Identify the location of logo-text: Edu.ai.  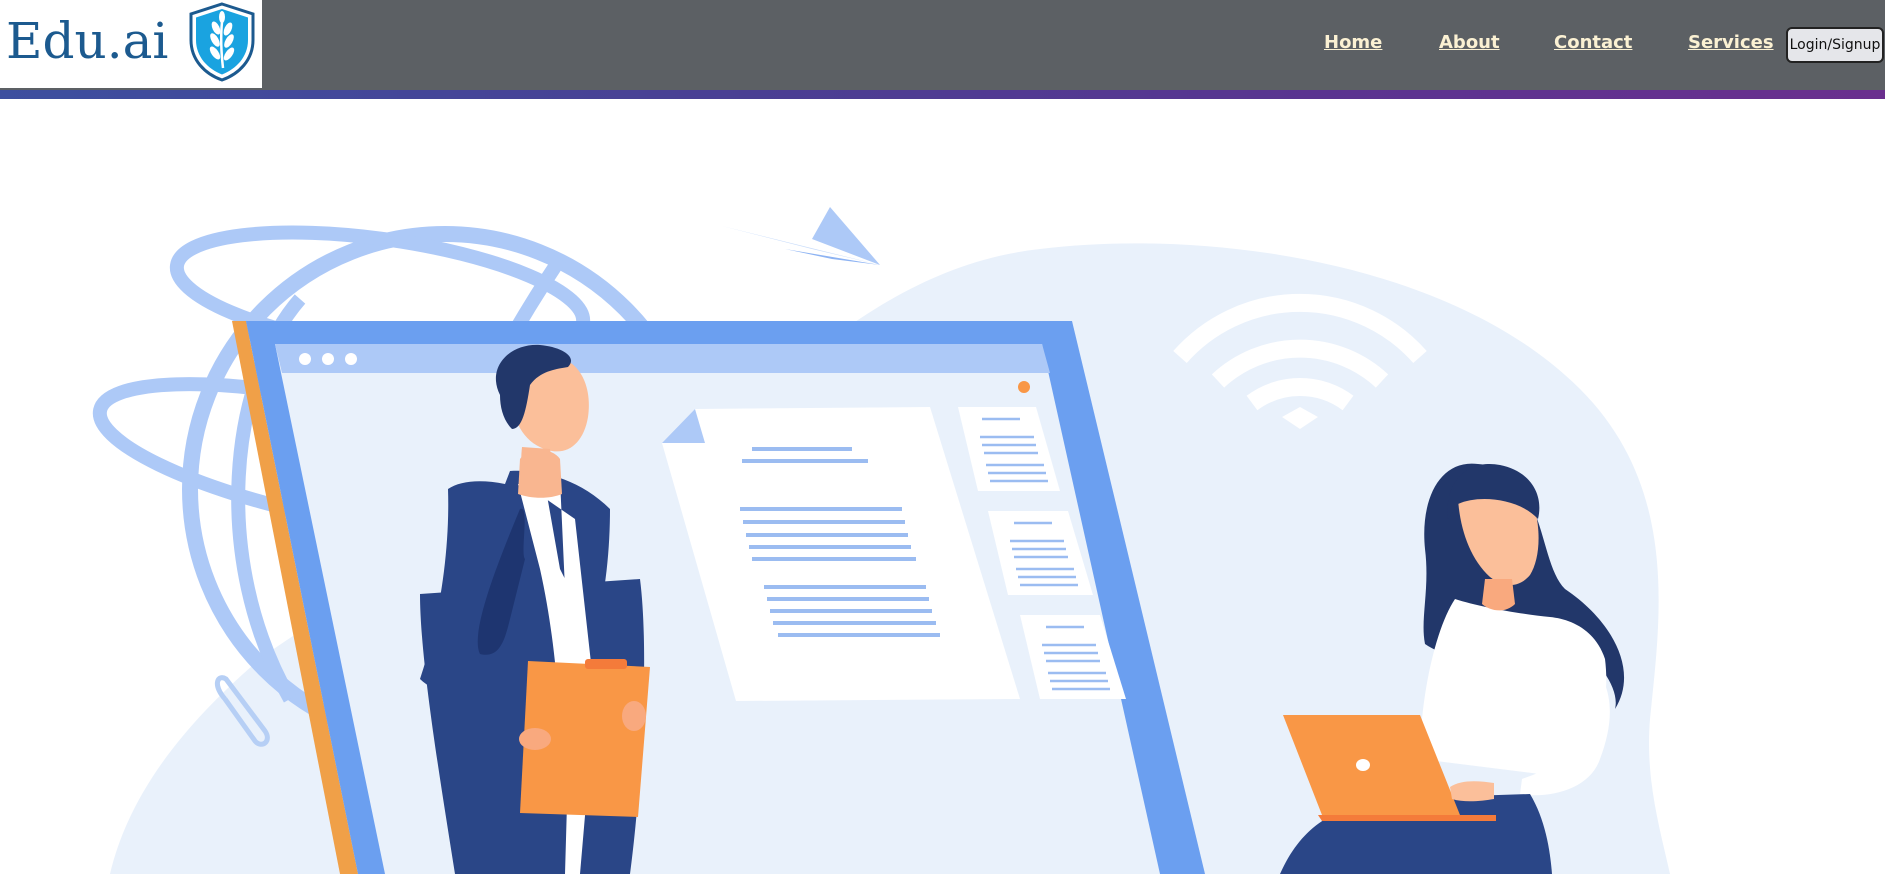
(87, 41).